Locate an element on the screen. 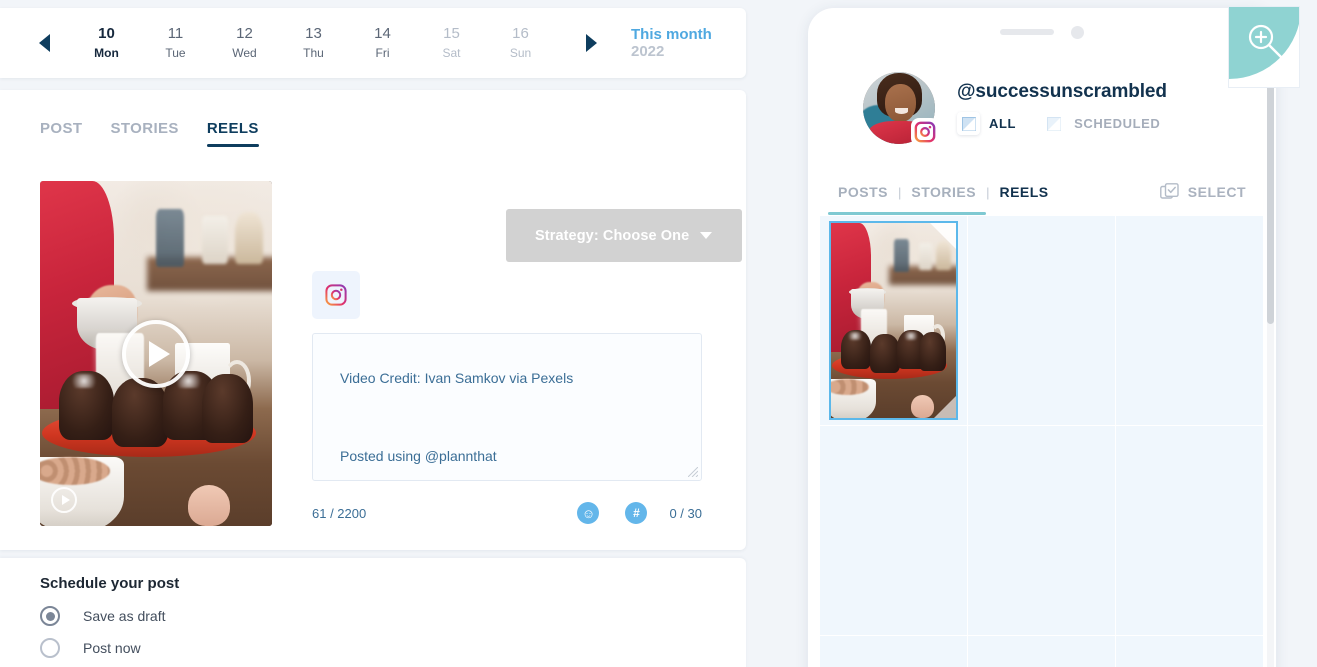 The height and width of the screenshot is (667, 1317). phone-notch is located at coordinates (1042, 32).